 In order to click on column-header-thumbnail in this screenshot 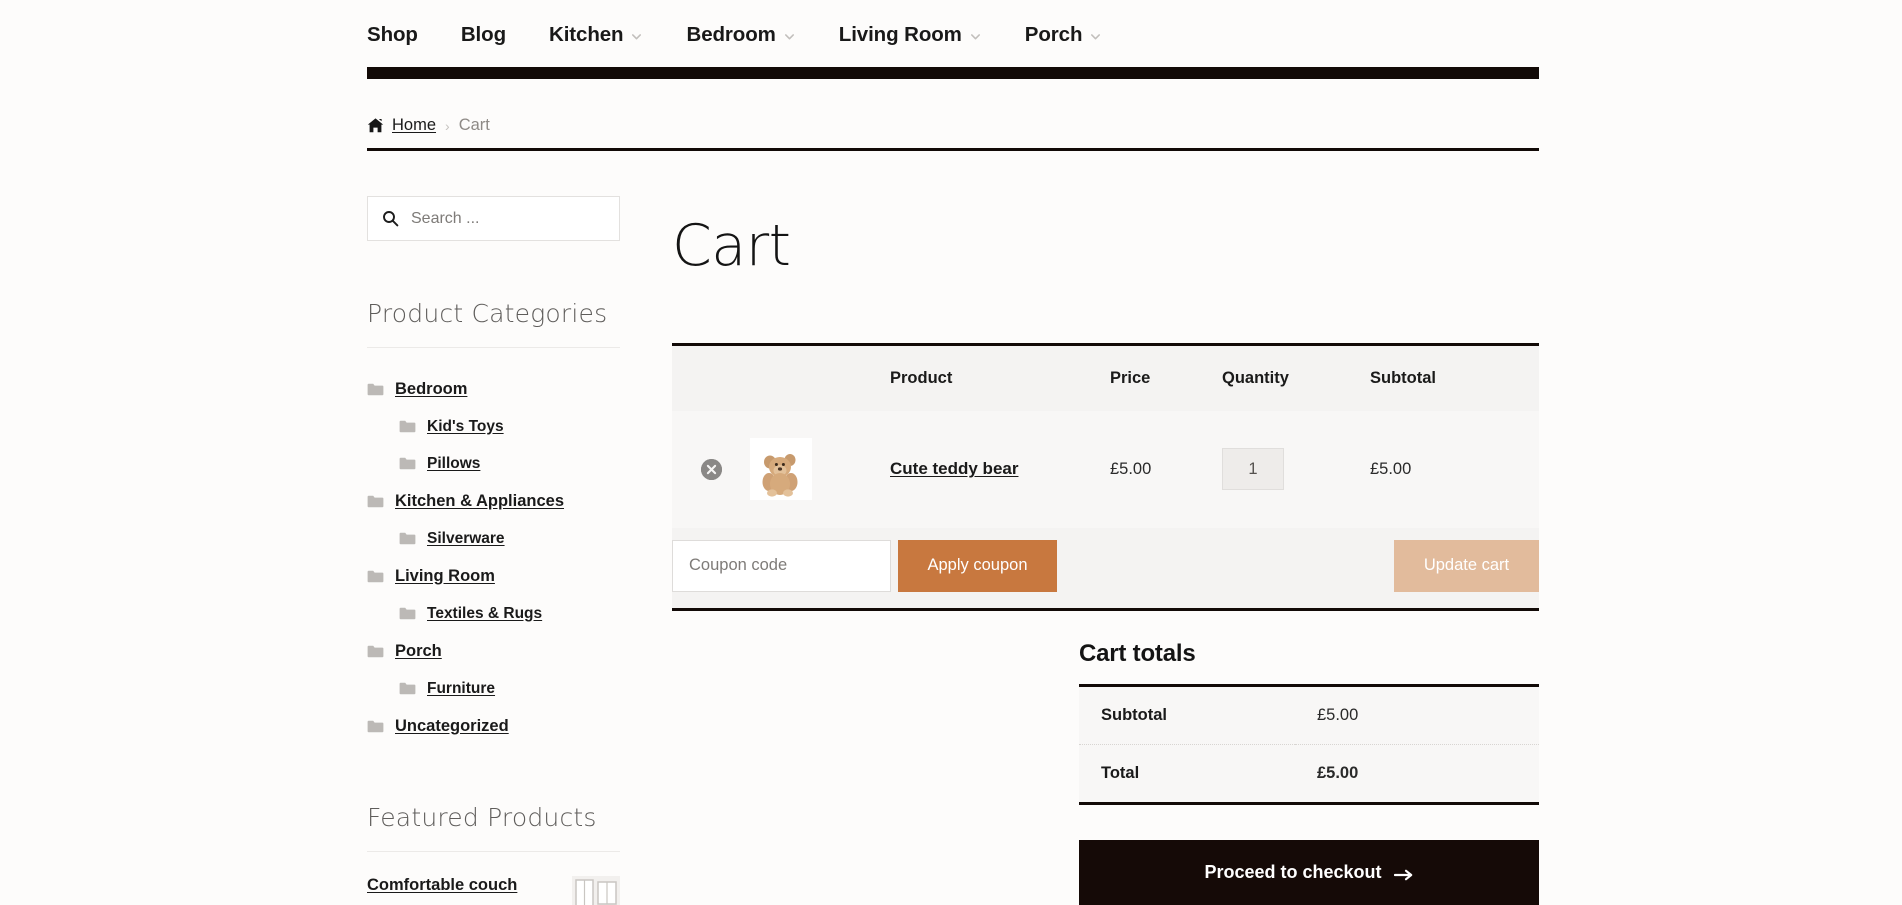, I will do `click(820, 378)`.